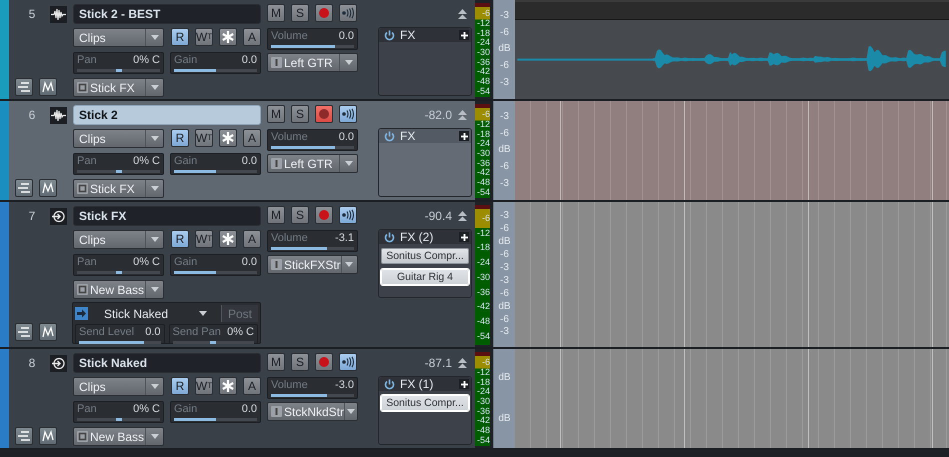 The height and width of the screenshot is (457, 949). Describe the element at coordinates (312, 264) in the screenshot. I see `output-dropdown: StickFXStr` at that location.